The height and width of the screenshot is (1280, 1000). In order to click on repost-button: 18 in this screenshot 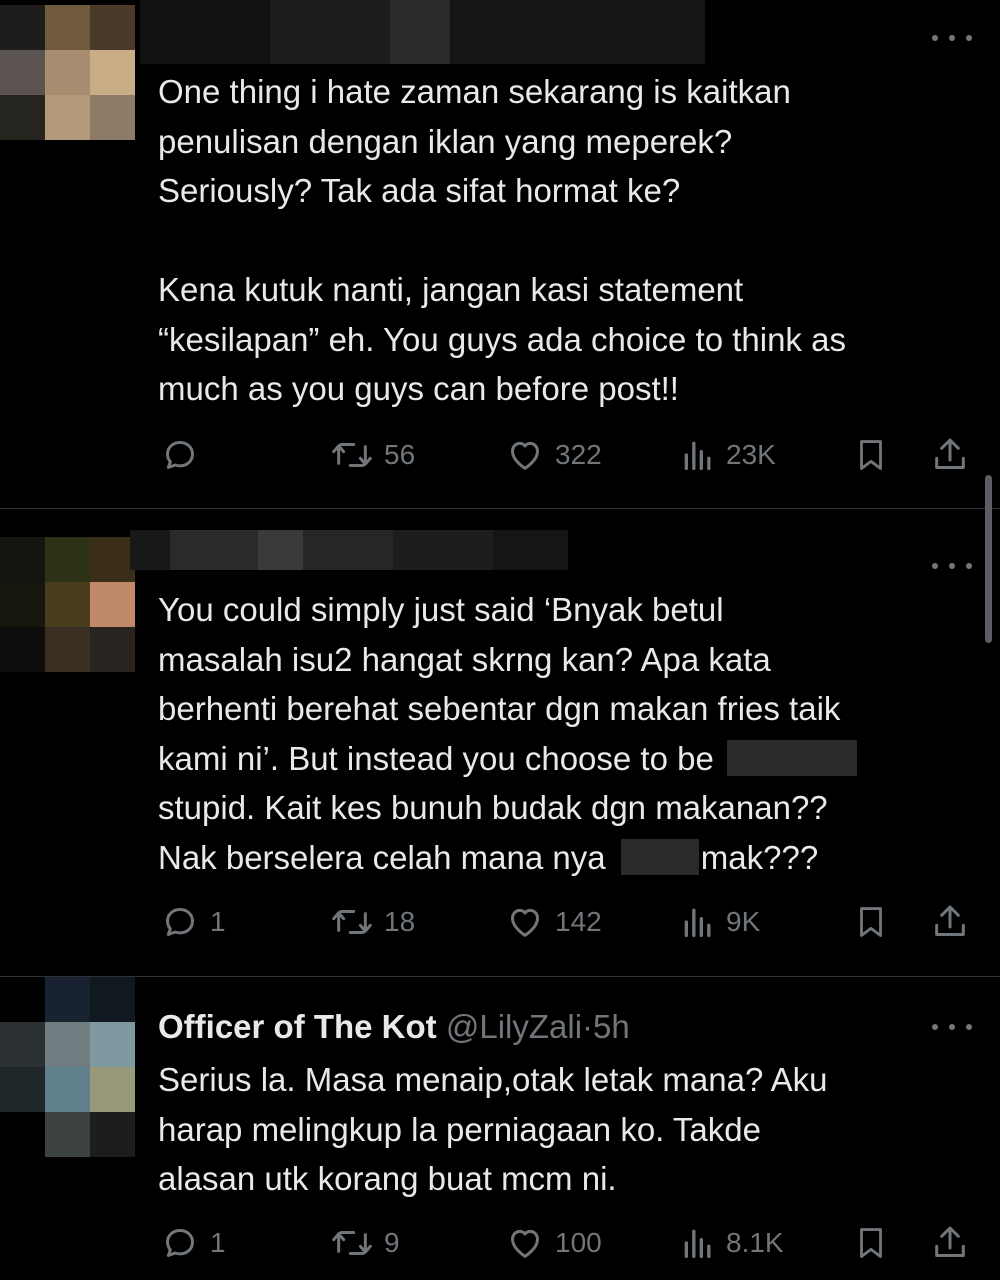, I will do `click(372, 922)`.